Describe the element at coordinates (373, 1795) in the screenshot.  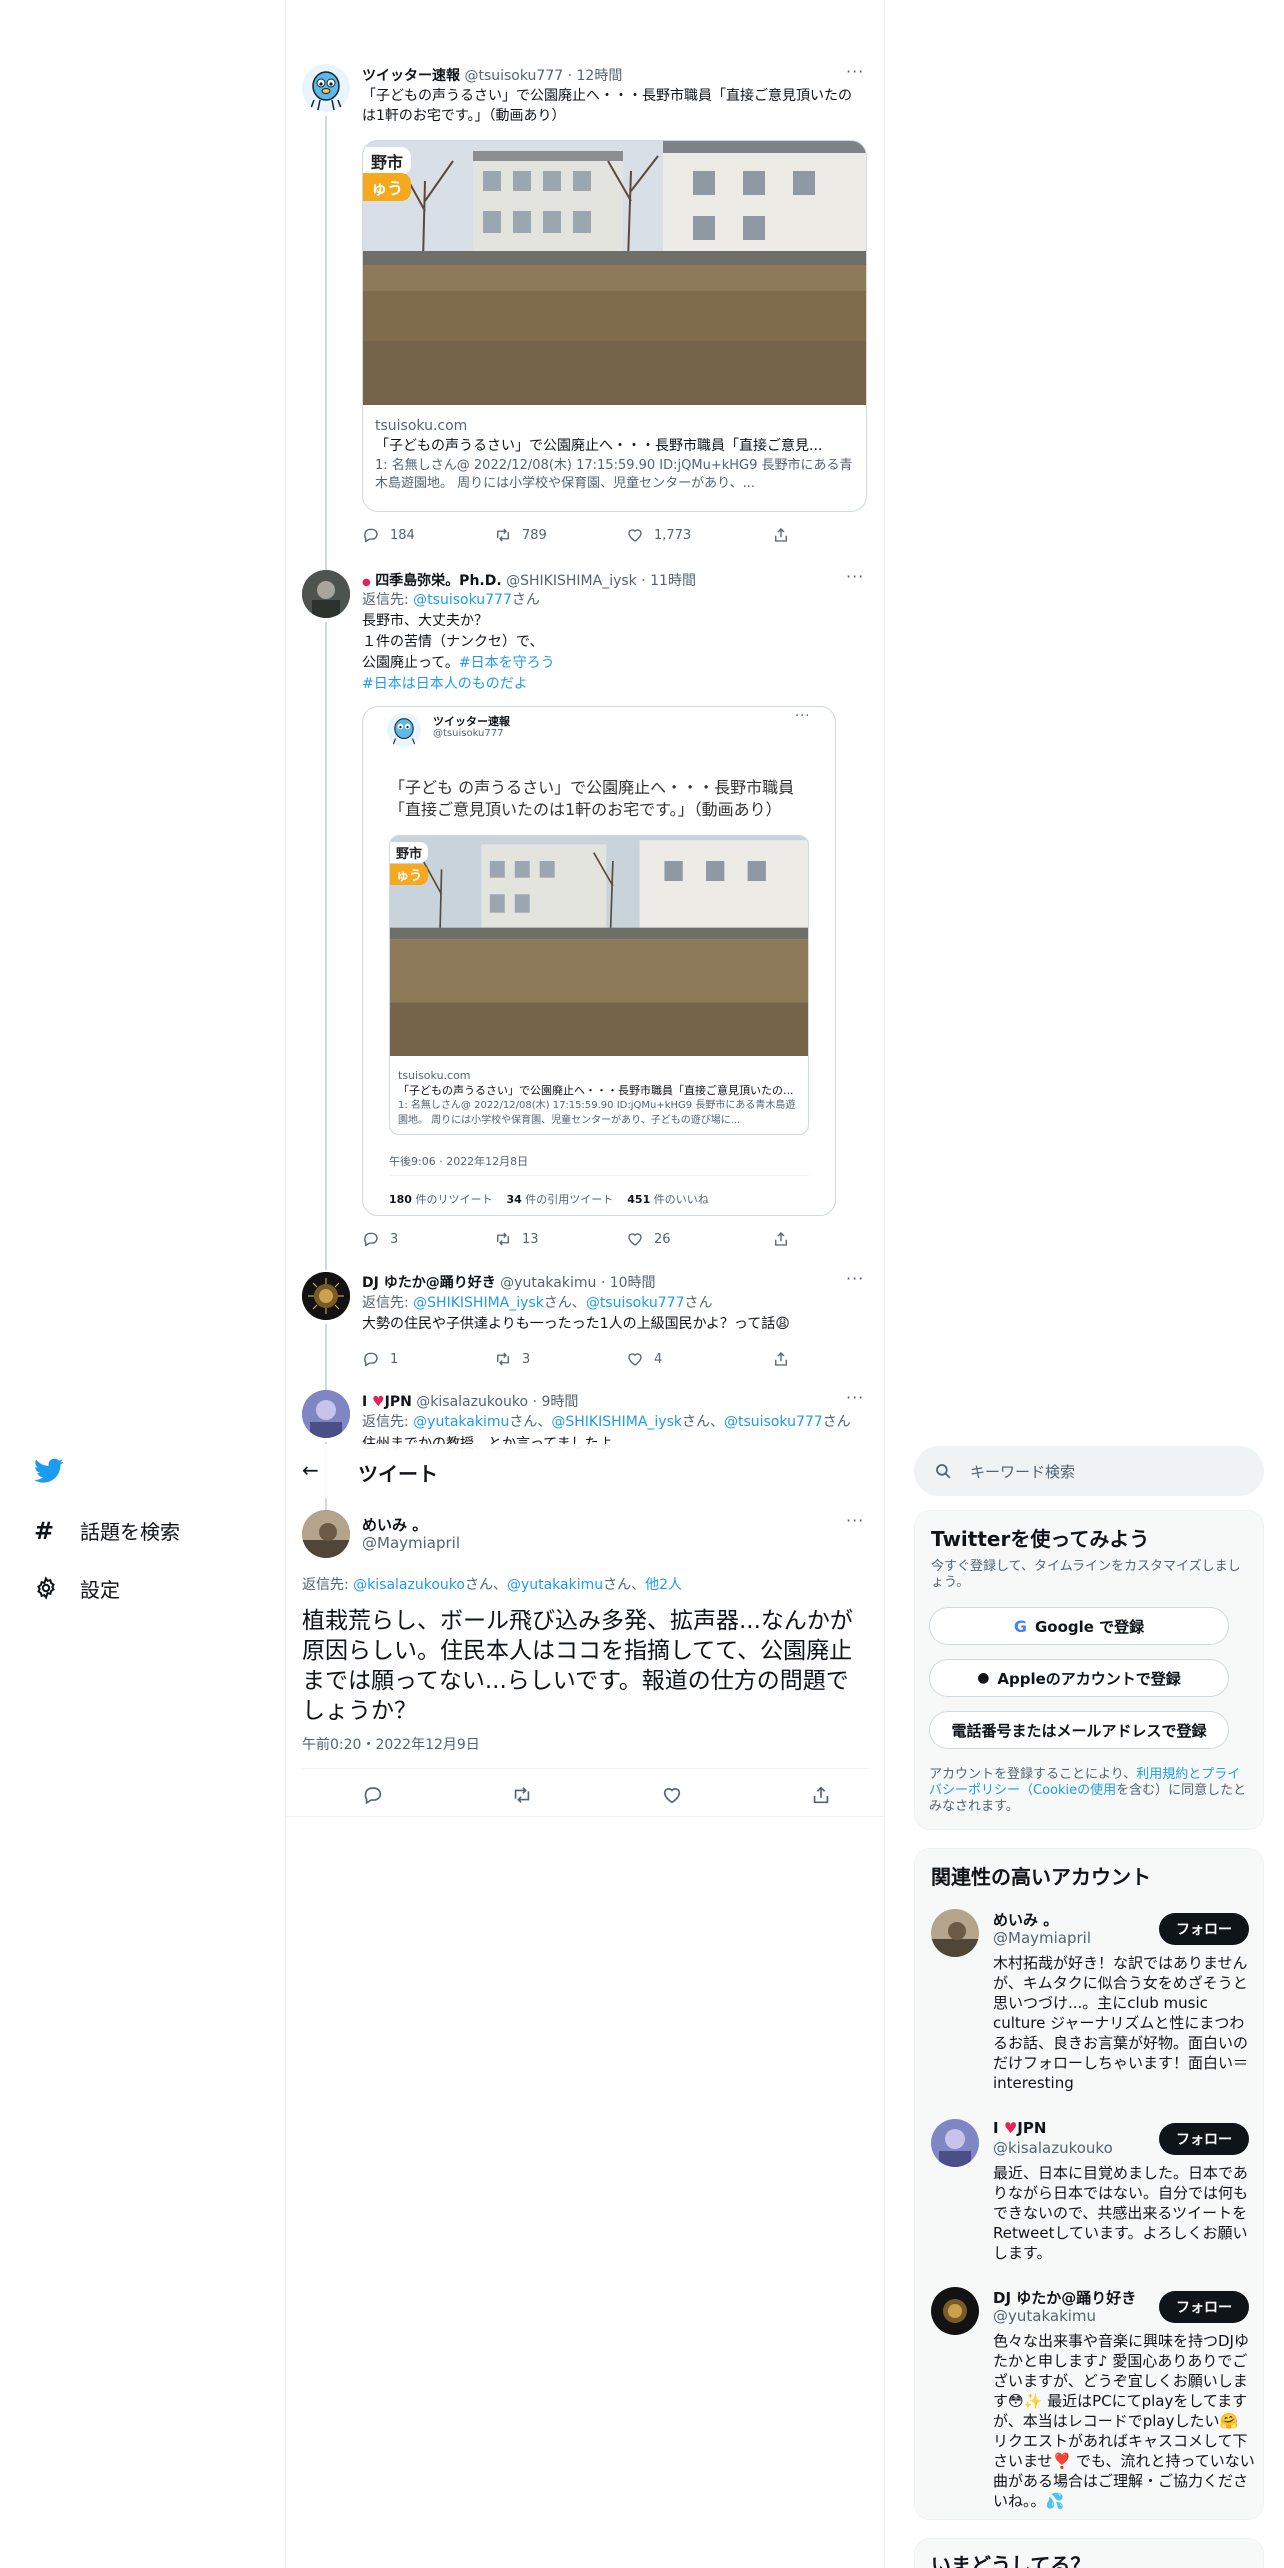
I see `reply-button` at that location.